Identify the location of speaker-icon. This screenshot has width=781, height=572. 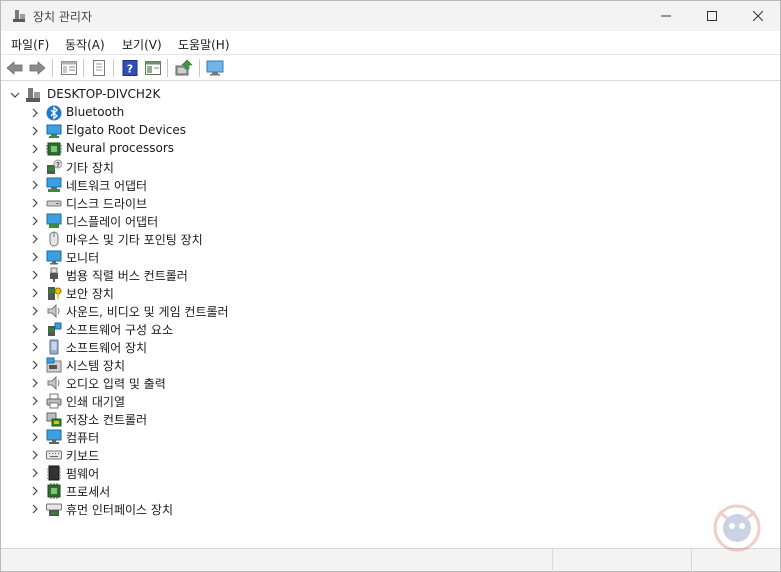
(53, 311).